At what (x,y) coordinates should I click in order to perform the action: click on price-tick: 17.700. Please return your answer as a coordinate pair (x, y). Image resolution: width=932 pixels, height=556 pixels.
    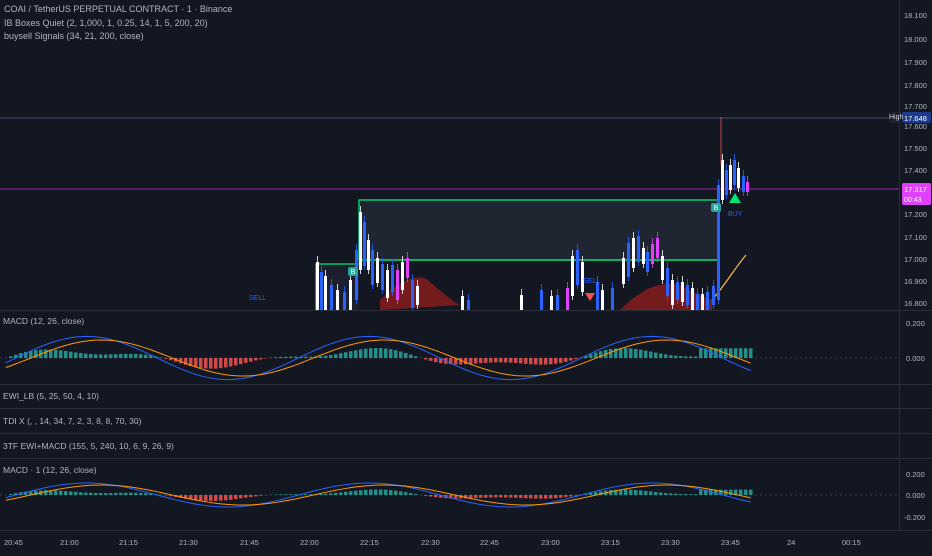
    Looking at the image, I should click on (915, 106).